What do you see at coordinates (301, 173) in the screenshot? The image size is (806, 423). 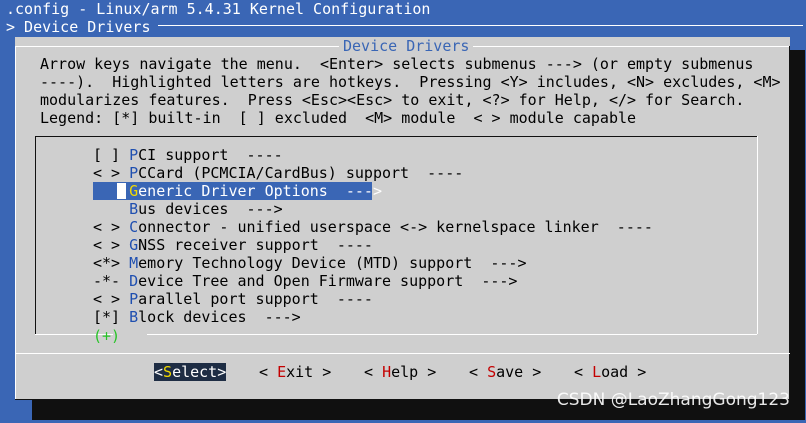 I see `item-label: CCard (PCMCIA/CardBus) support ----` at bounding box center [301, 173].